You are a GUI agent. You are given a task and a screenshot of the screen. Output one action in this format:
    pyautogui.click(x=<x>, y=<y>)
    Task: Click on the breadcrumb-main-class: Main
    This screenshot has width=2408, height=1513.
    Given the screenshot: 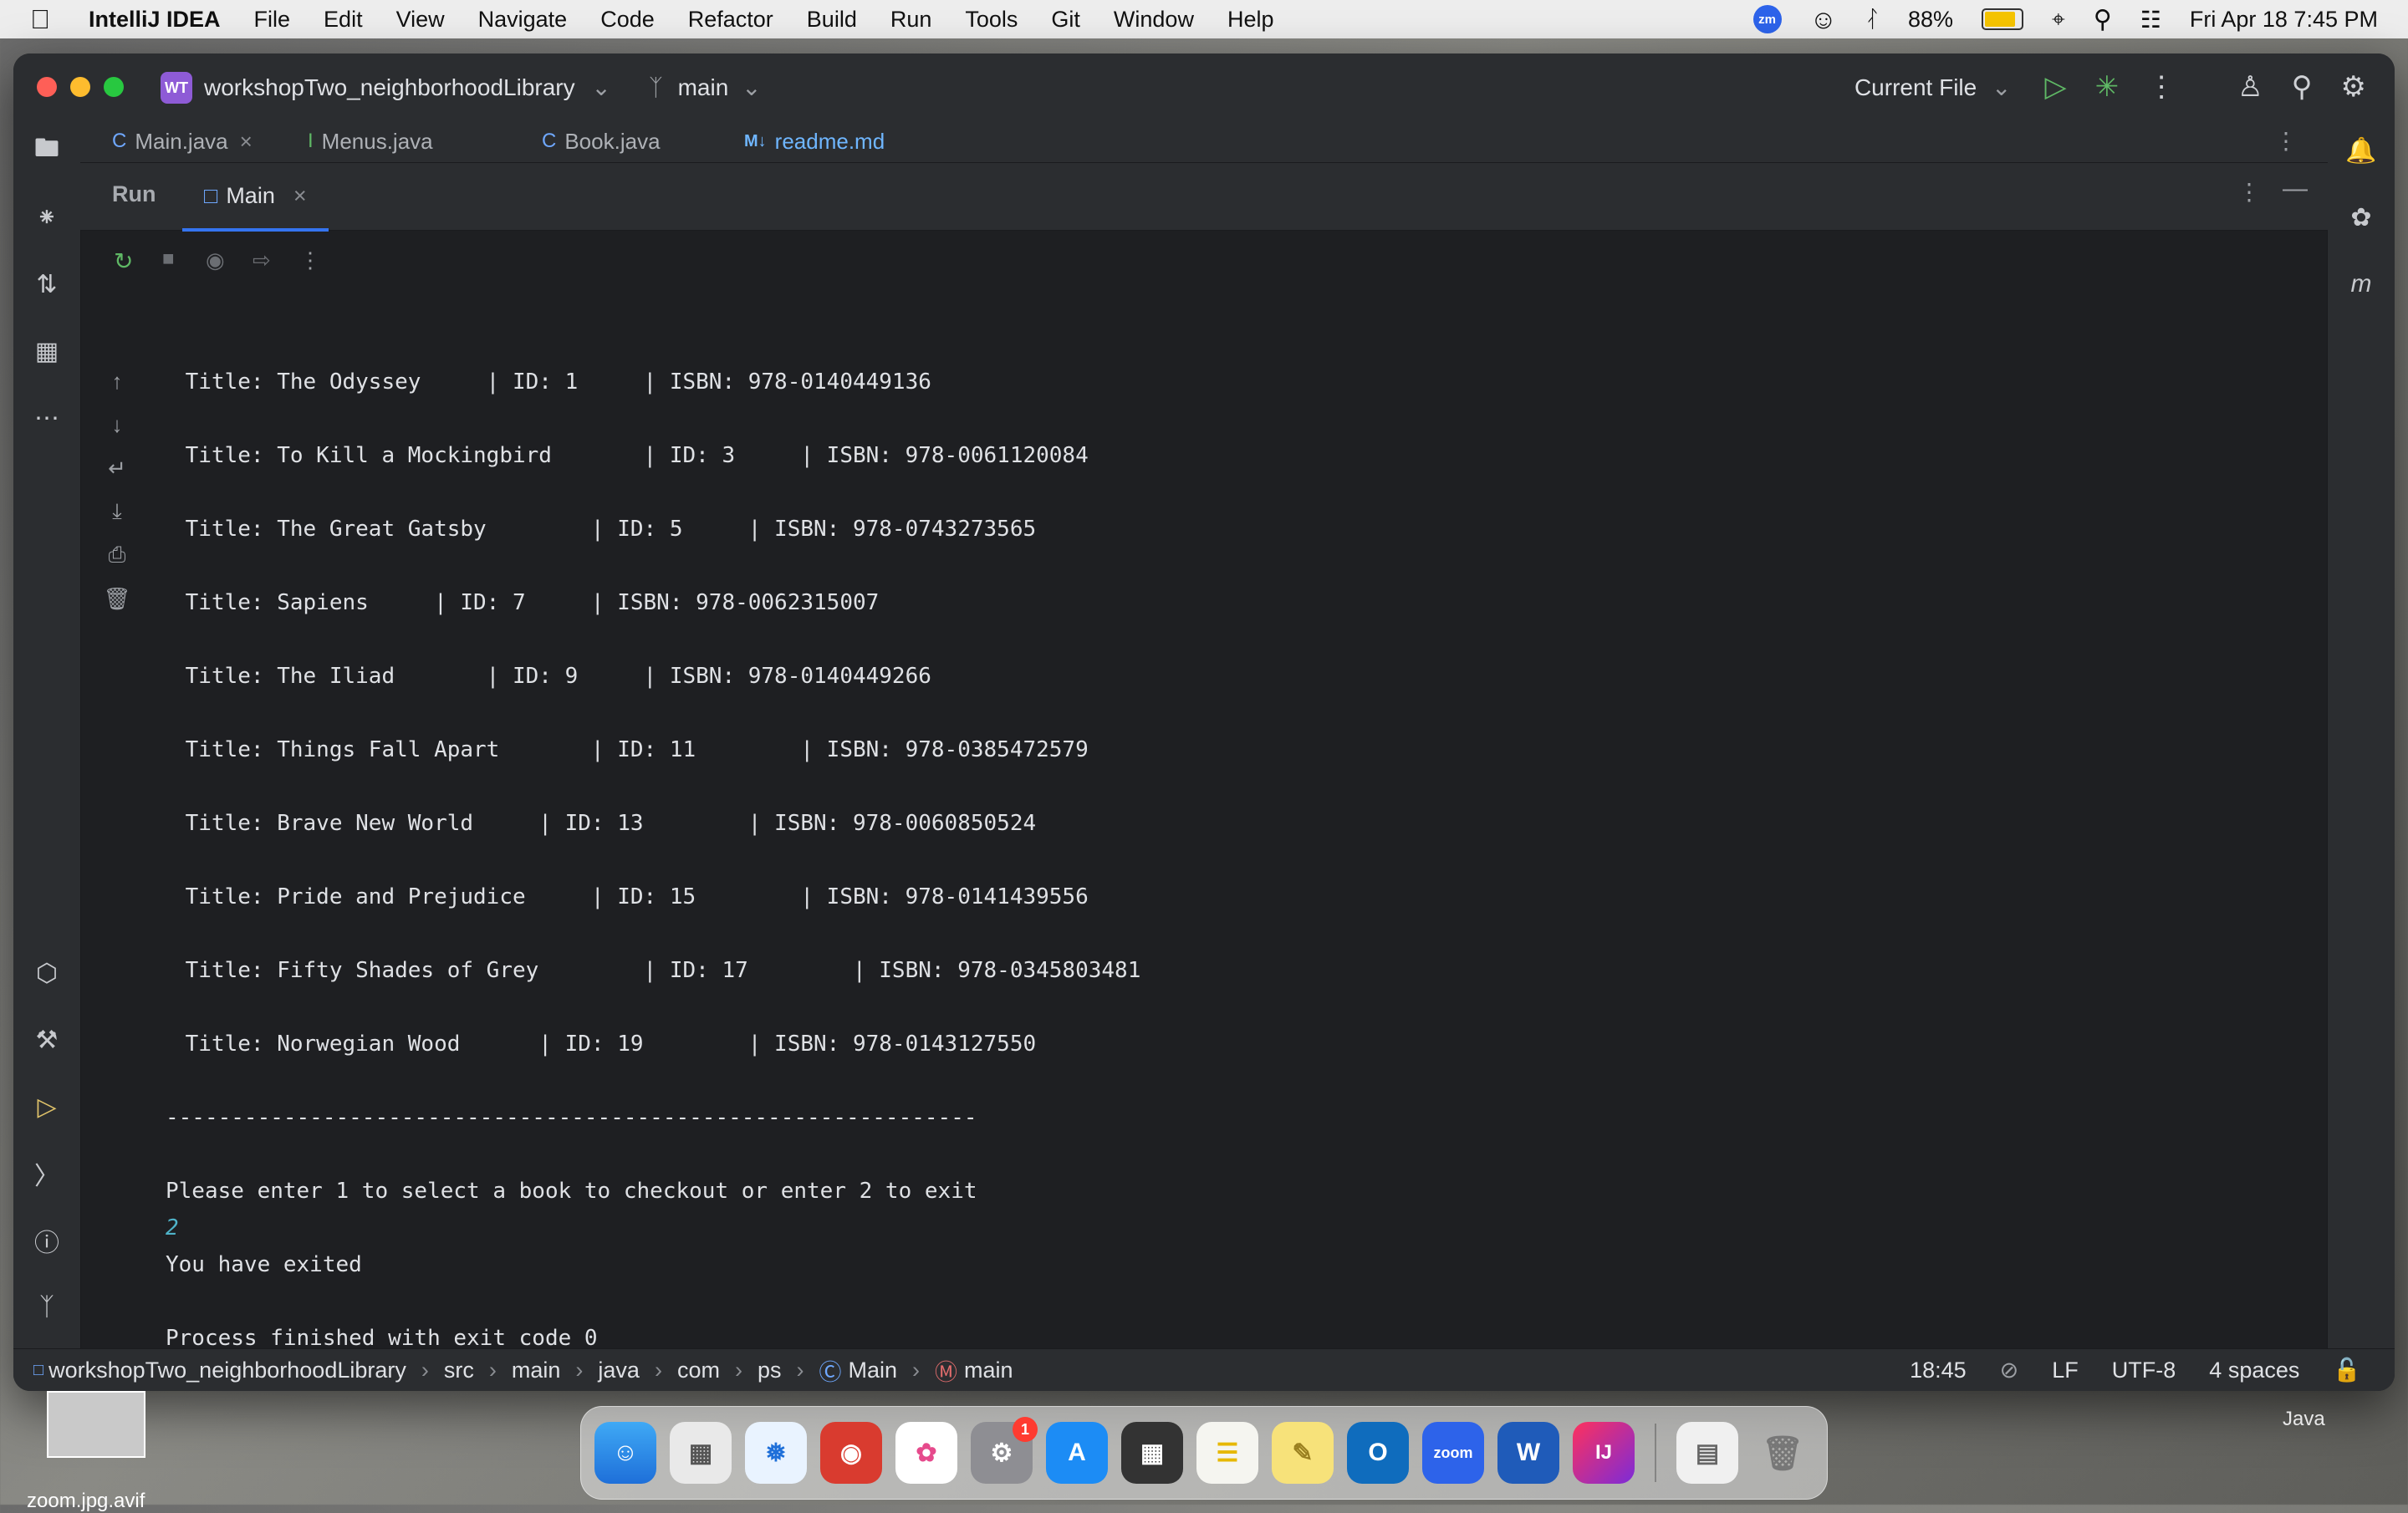 What is the action you would take?
    pyautogui.click(x=873, y=1370)
    